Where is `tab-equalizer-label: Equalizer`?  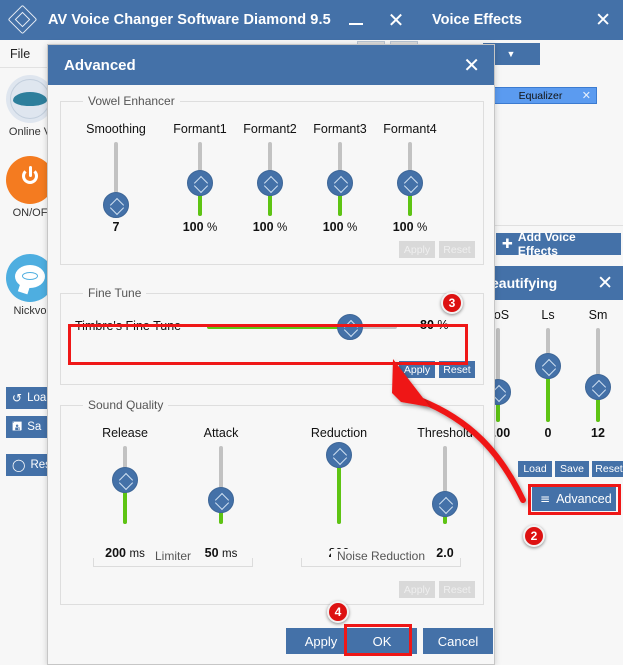
tab-equalizer-label: Equalizer is located at coordinates (540, 95).